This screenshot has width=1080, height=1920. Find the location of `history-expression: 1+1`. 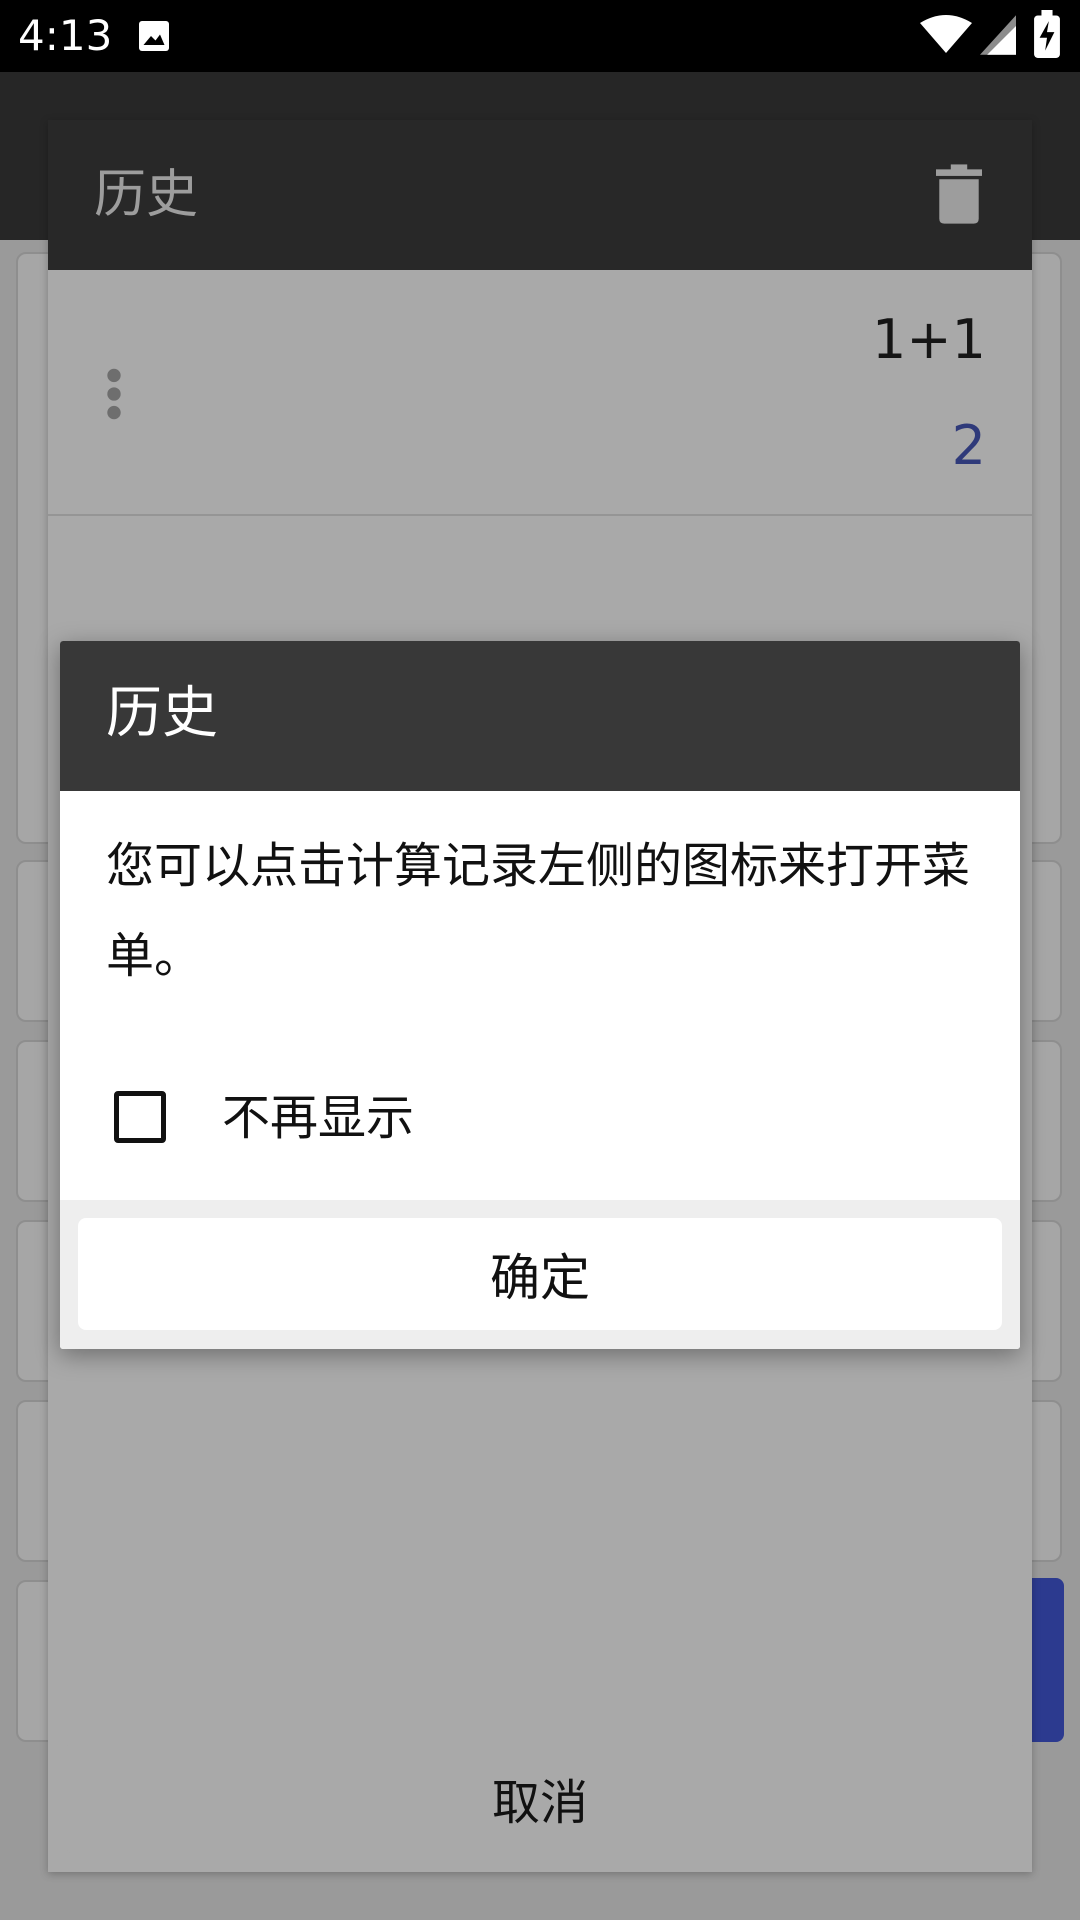

history-expression: 1+1 is located at coordinates (929, 339).